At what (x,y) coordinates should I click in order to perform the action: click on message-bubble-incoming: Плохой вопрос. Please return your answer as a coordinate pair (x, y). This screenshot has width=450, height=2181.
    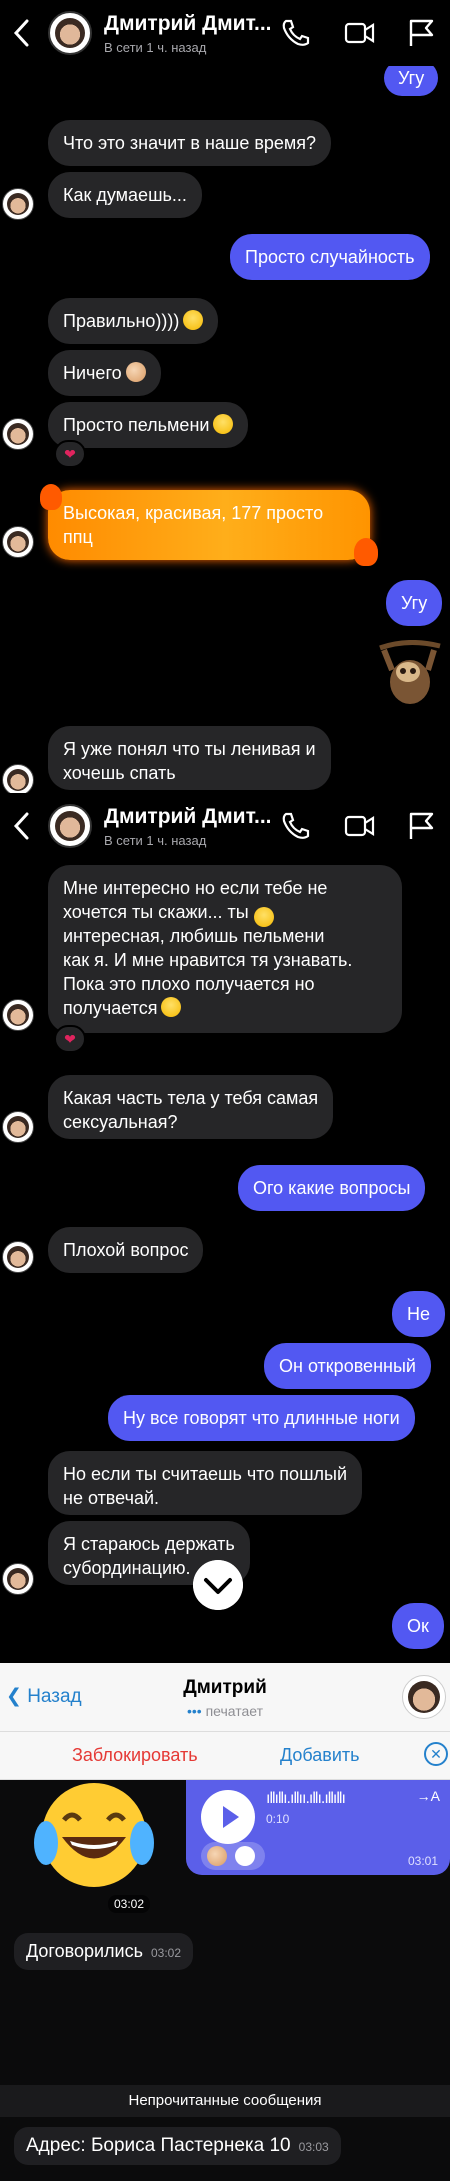
    Looking at the image, I should click on (126, 1250).